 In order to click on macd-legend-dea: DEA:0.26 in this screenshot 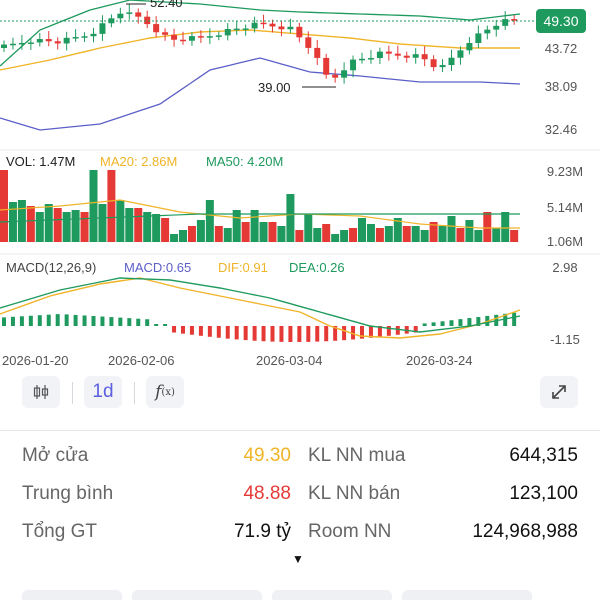, I will do `click(317, 267)`.